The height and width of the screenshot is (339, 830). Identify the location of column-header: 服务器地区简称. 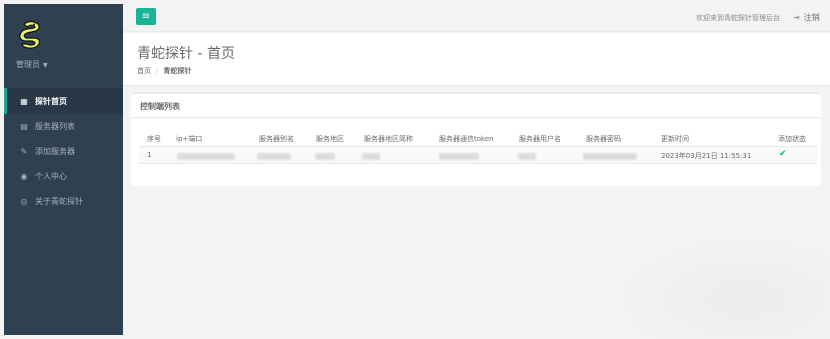
(388, 139).